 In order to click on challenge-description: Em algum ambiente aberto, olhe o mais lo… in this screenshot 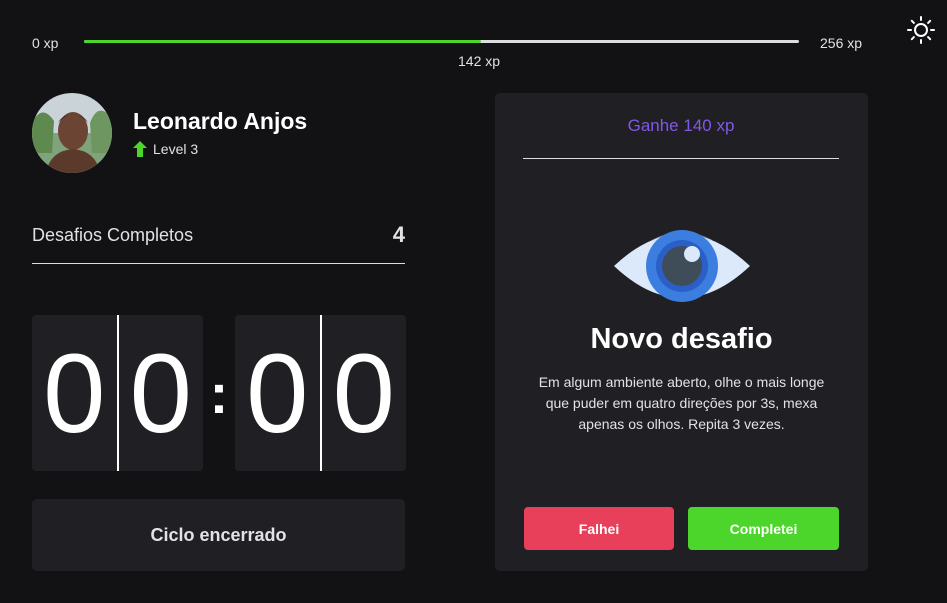, I will do `click(681, 403)`.